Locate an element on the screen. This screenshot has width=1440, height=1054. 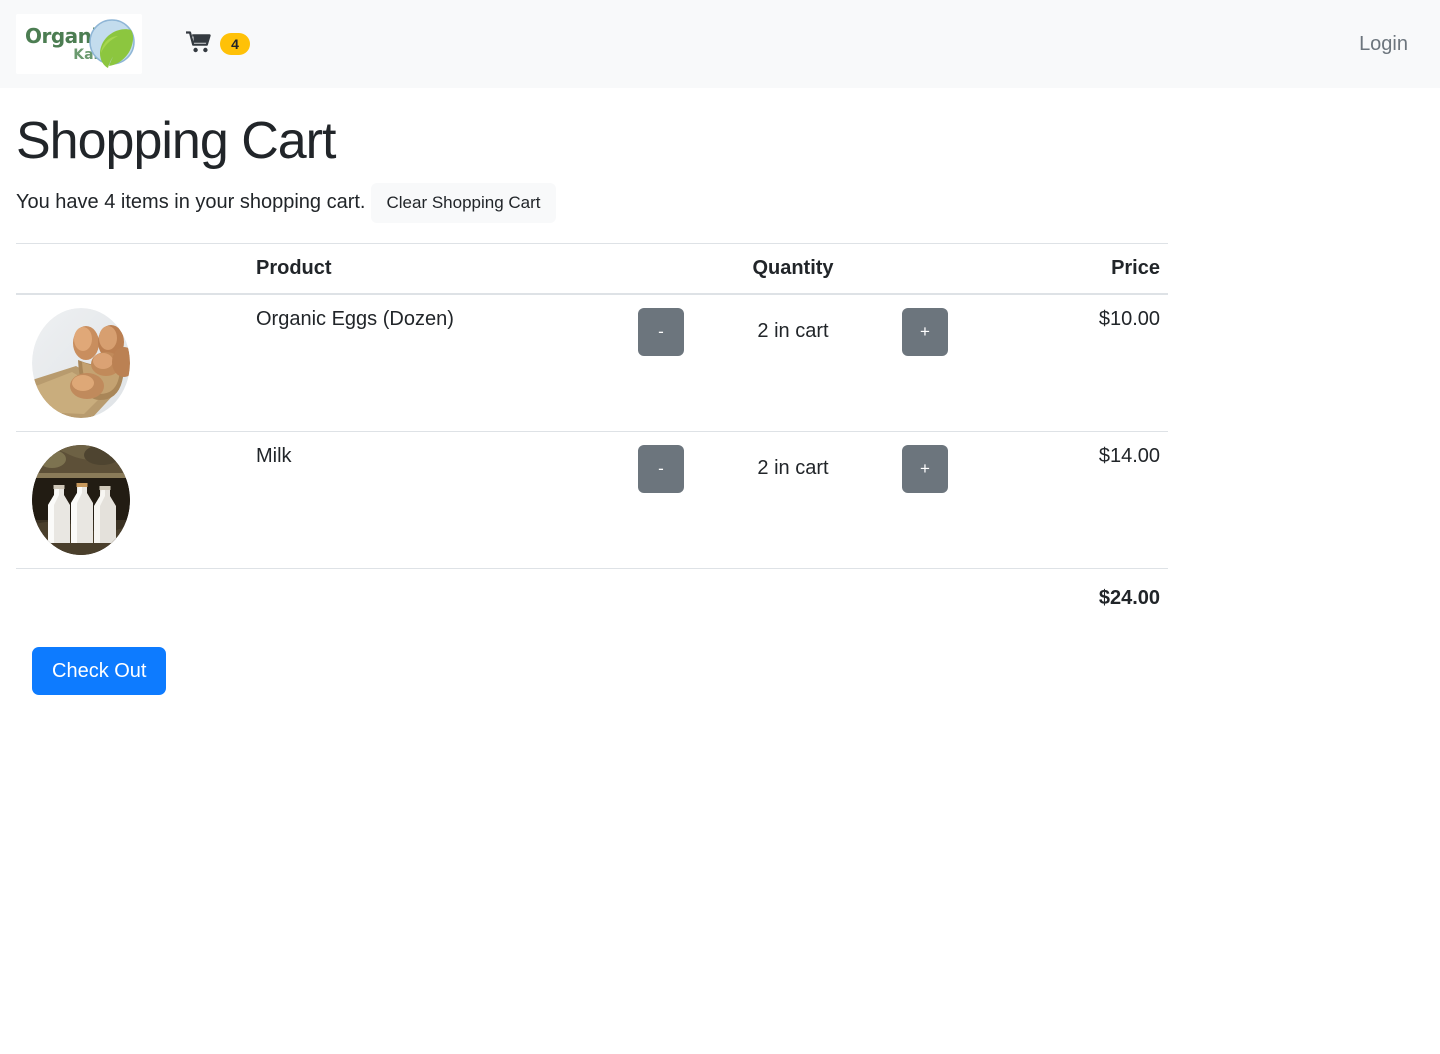
table-header-row: Product Quantity Price is located at coordinates (592, 268).